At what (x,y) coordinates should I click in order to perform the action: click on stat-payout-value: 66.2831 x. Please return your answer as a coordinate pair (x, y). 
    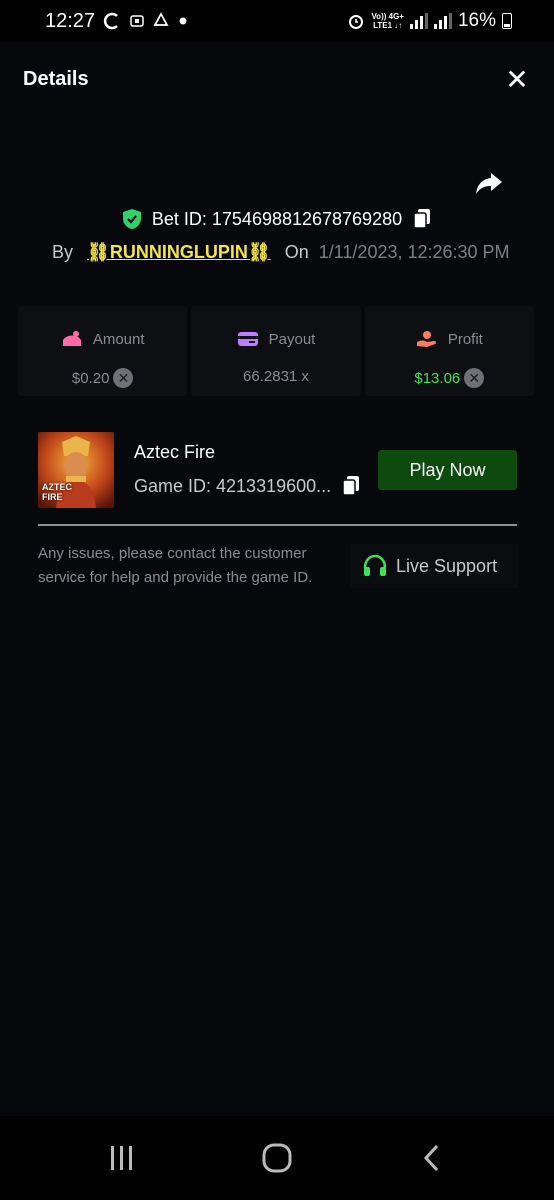
    Looking at the image, I should click on (276, 376).